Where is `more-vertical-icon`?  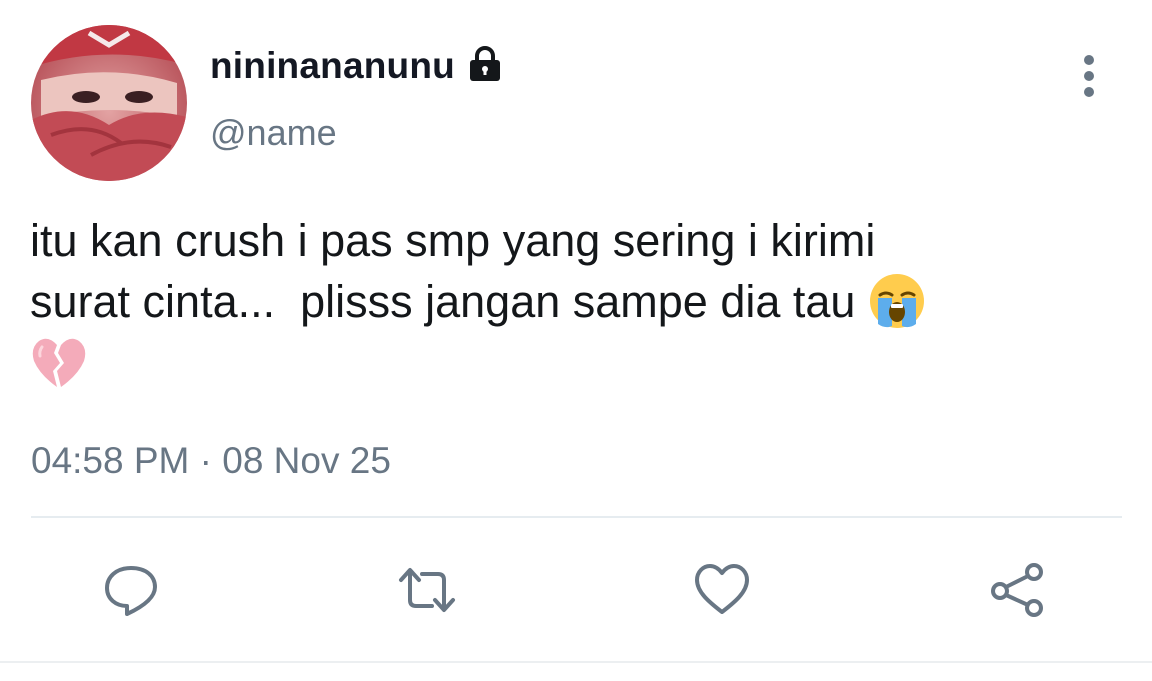
more-vertical-icon is located at coordinates (1089, 76).